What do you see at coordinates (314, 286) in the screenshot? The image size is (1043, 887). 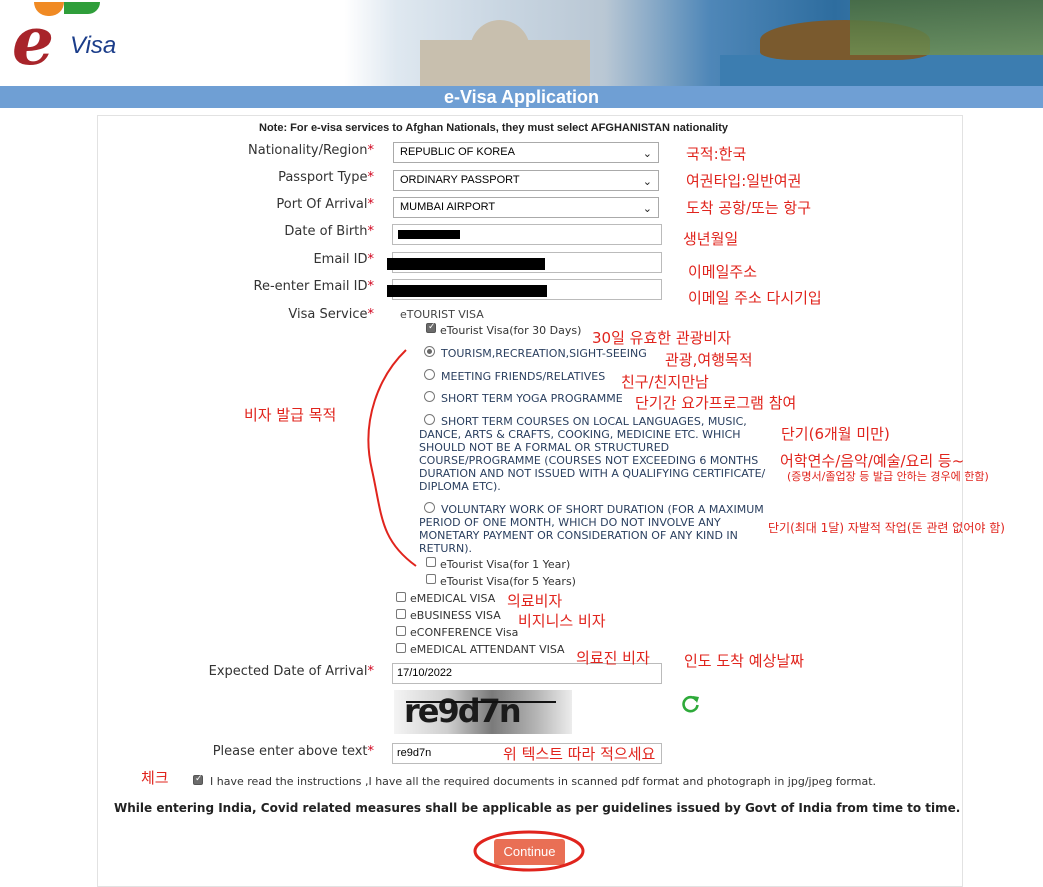 I see `re-email-label: Re-enter Email ID*` at bounding box center [314, 286].